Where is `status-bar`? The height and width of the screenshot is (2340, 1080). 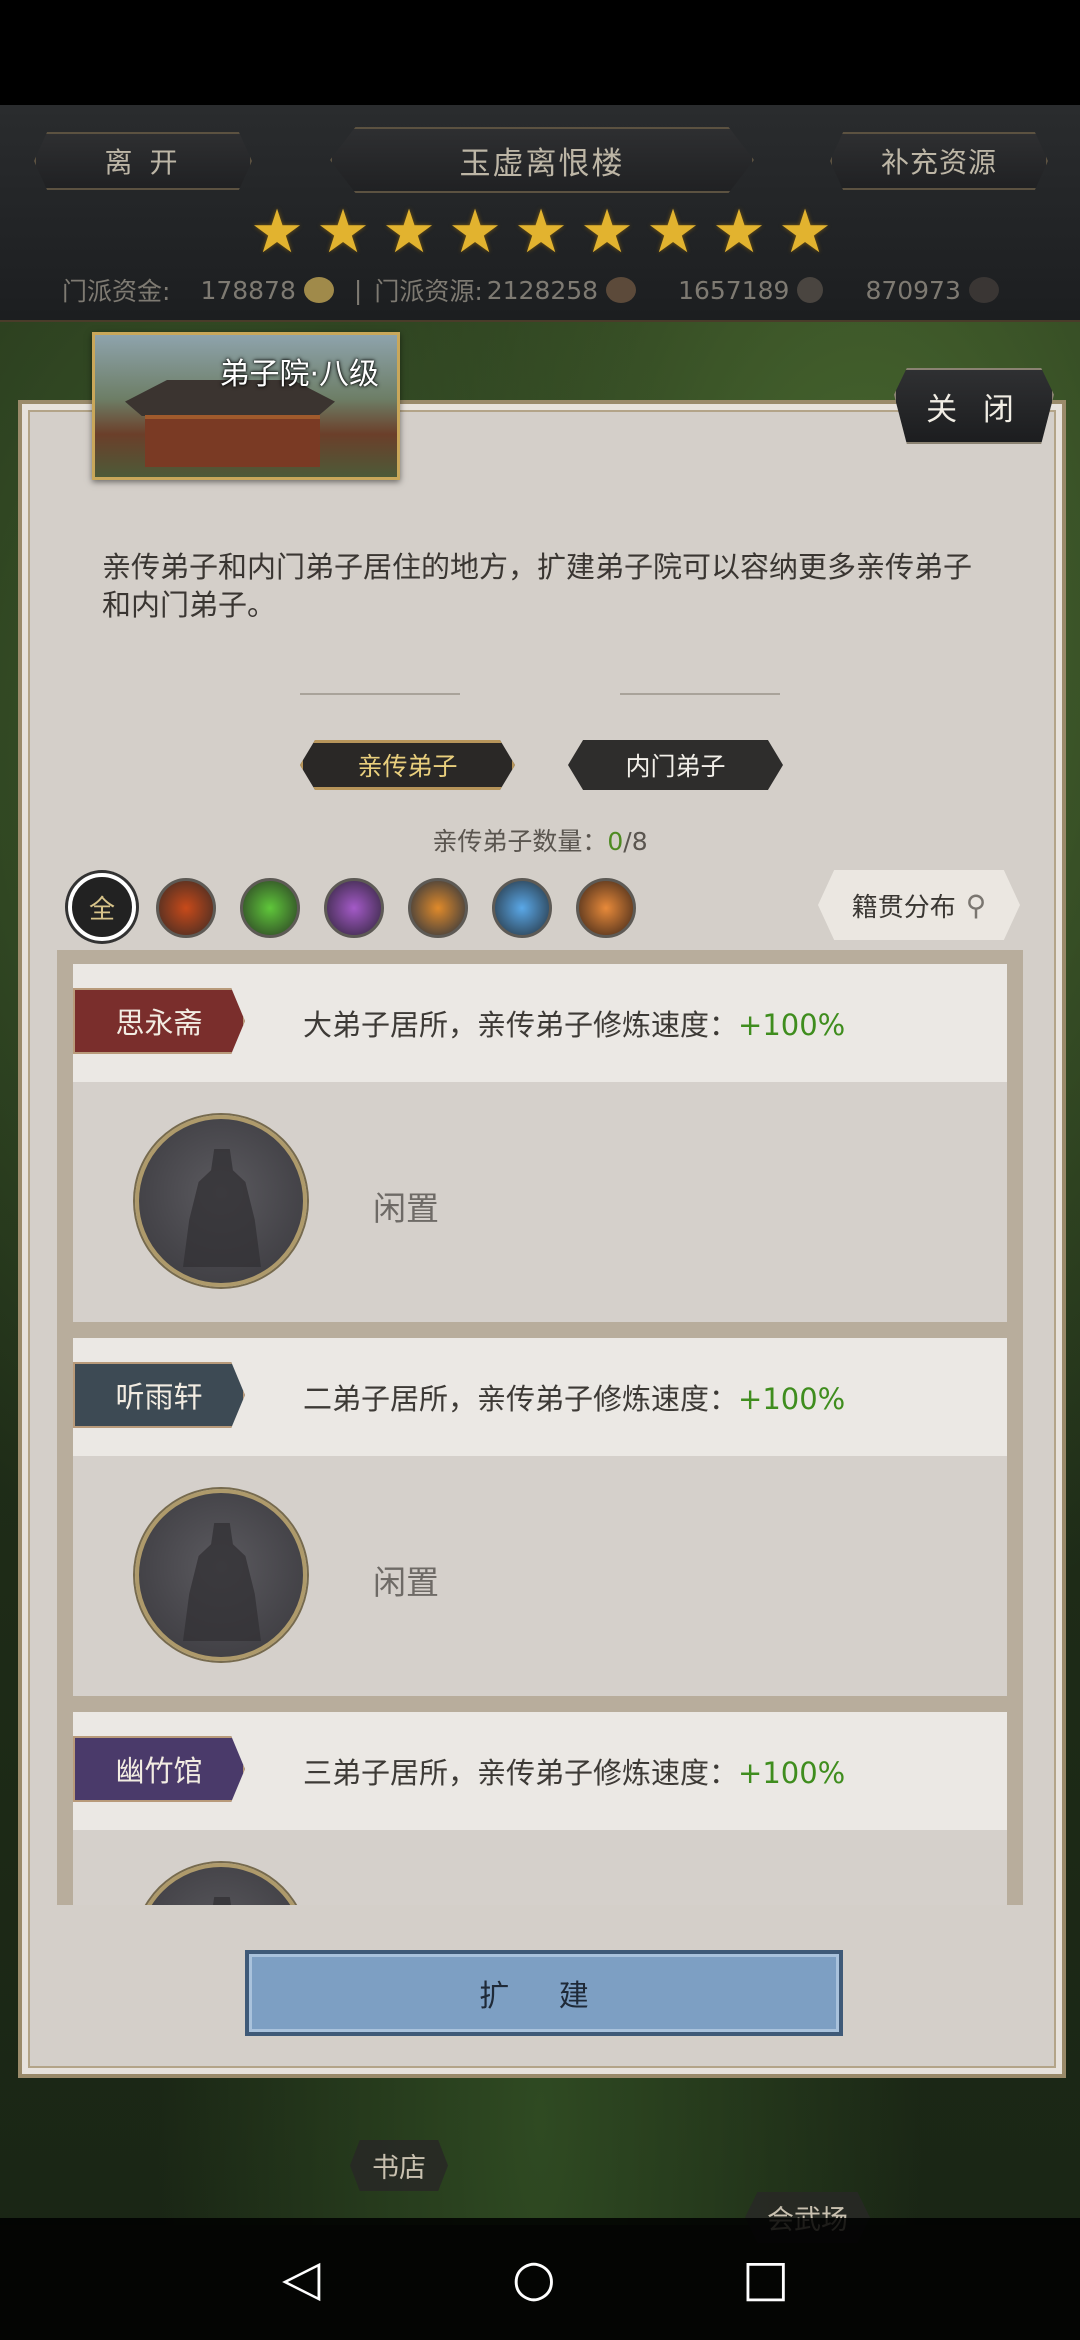 status-bar is located at coordinates (540, 52).